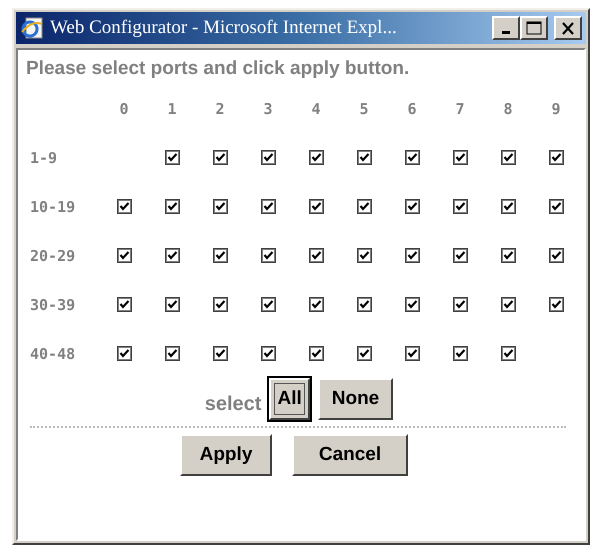  Describe the element at coordinates (364, 109) in the screenshot. I see `column-header: 5` at that location.